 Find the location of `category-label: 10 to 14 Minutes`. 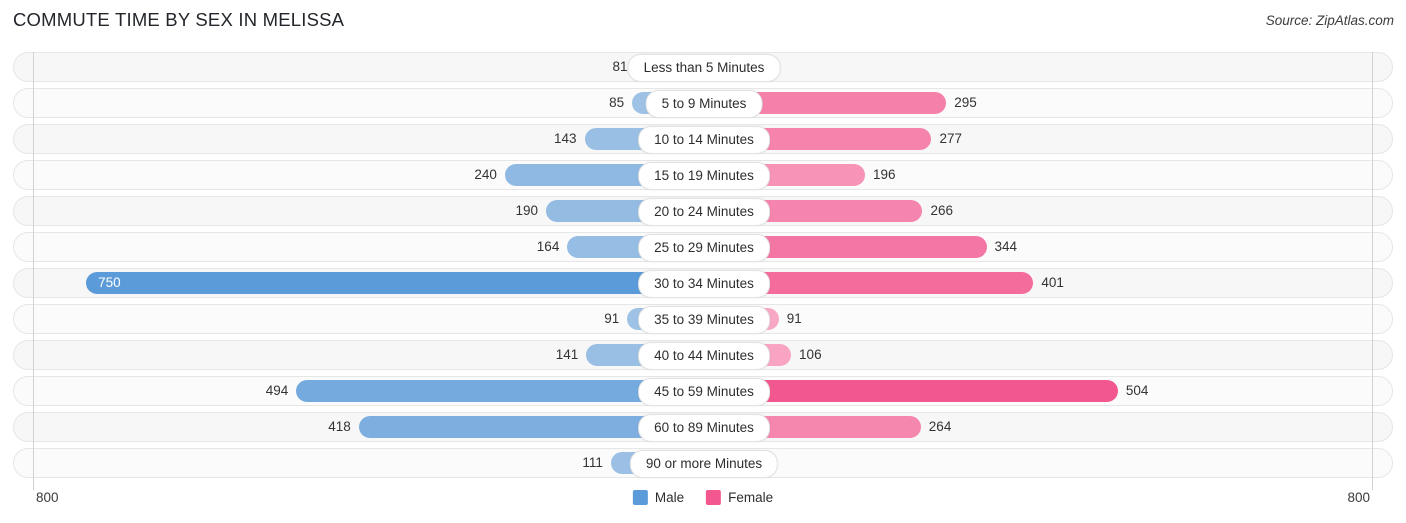

category-label: 10 to 14 Minutes is located at coordinates (704, 140).